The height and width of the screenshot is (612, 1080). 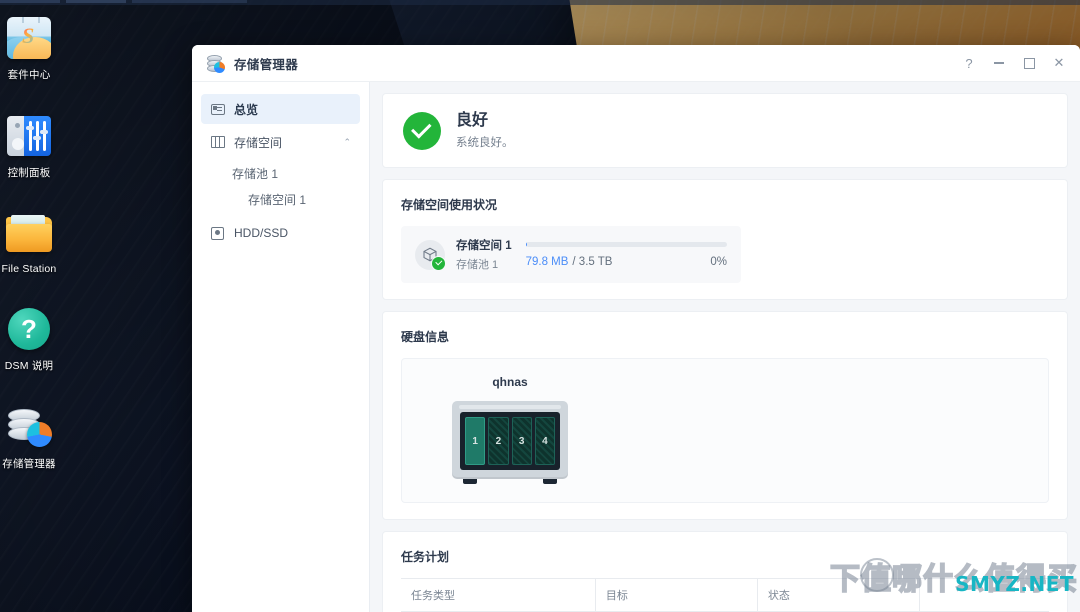 What do you see at coordinates (1029, 63) in the screenshot?
I see `maximize-button` at bounding box center [1029, 63].